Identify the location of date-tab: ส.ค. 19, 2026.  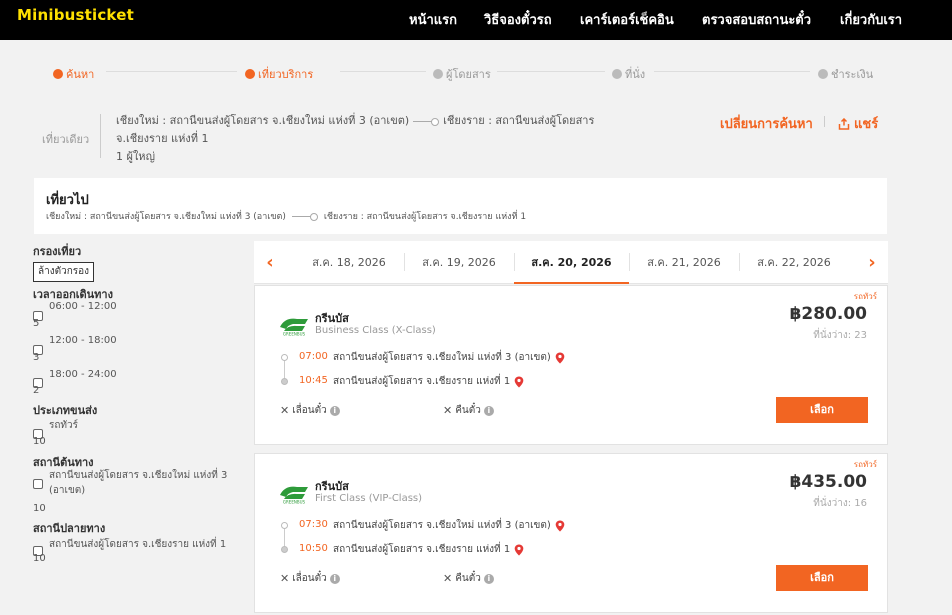
(459, 262).